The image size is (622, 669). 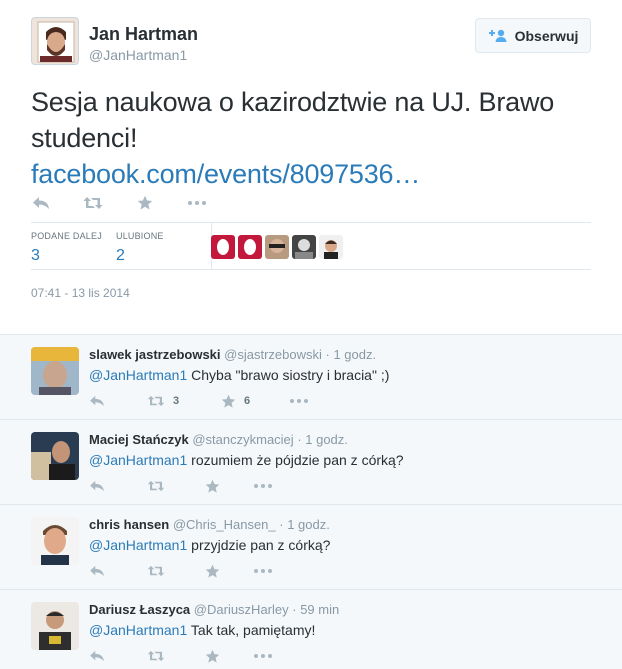 I want to click on reply-author-name: Dariusz Łaszyca, so click(x=139, y=609).